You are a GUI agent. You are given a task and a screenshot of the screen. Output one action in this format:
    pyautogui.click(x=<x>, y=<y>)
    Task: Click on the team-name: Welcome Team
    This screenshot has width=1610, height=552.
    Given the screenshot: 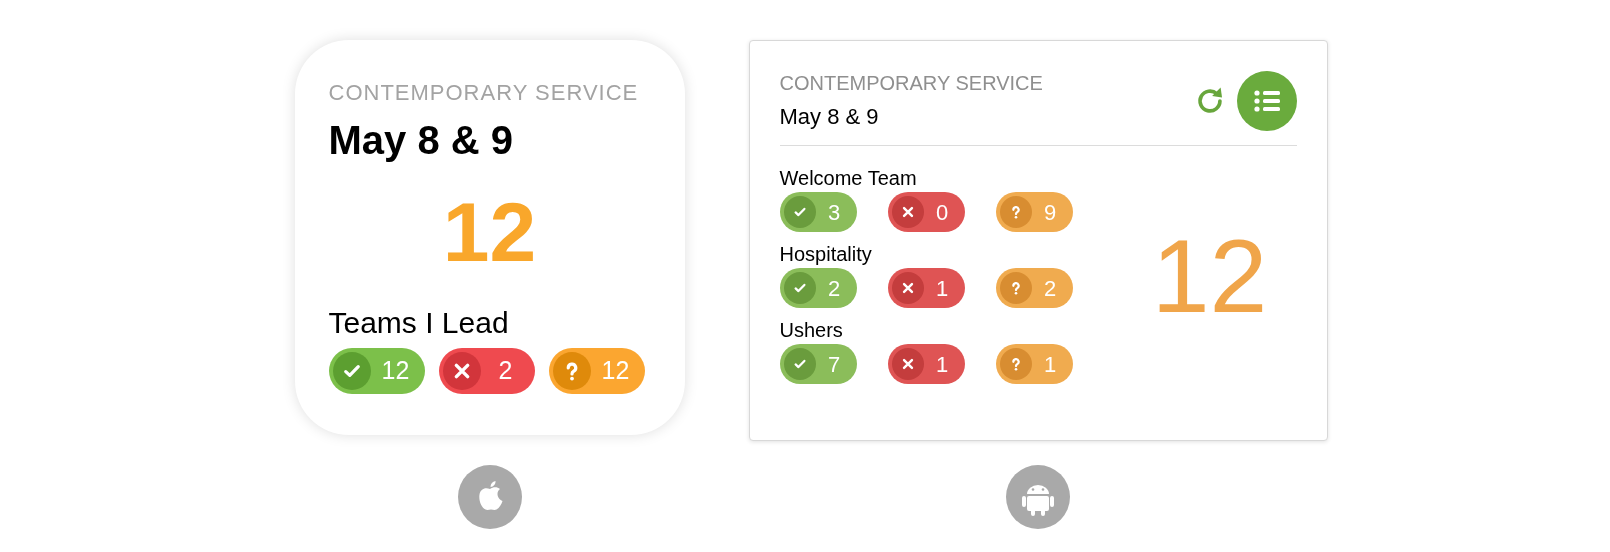 What is the action you would take?
    pyautogui.click(x=848, y=178)
    